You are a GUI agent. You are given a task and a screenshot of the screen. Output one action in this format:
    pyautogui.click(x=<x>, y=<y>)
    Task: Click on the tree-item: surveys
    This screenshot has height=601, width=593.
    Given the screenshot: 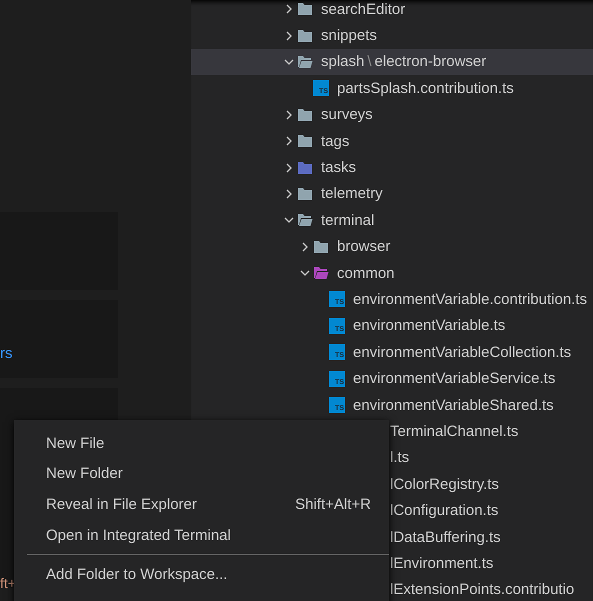 What is the action you would take?
    pyautogui.click(x=392, y=115)
    